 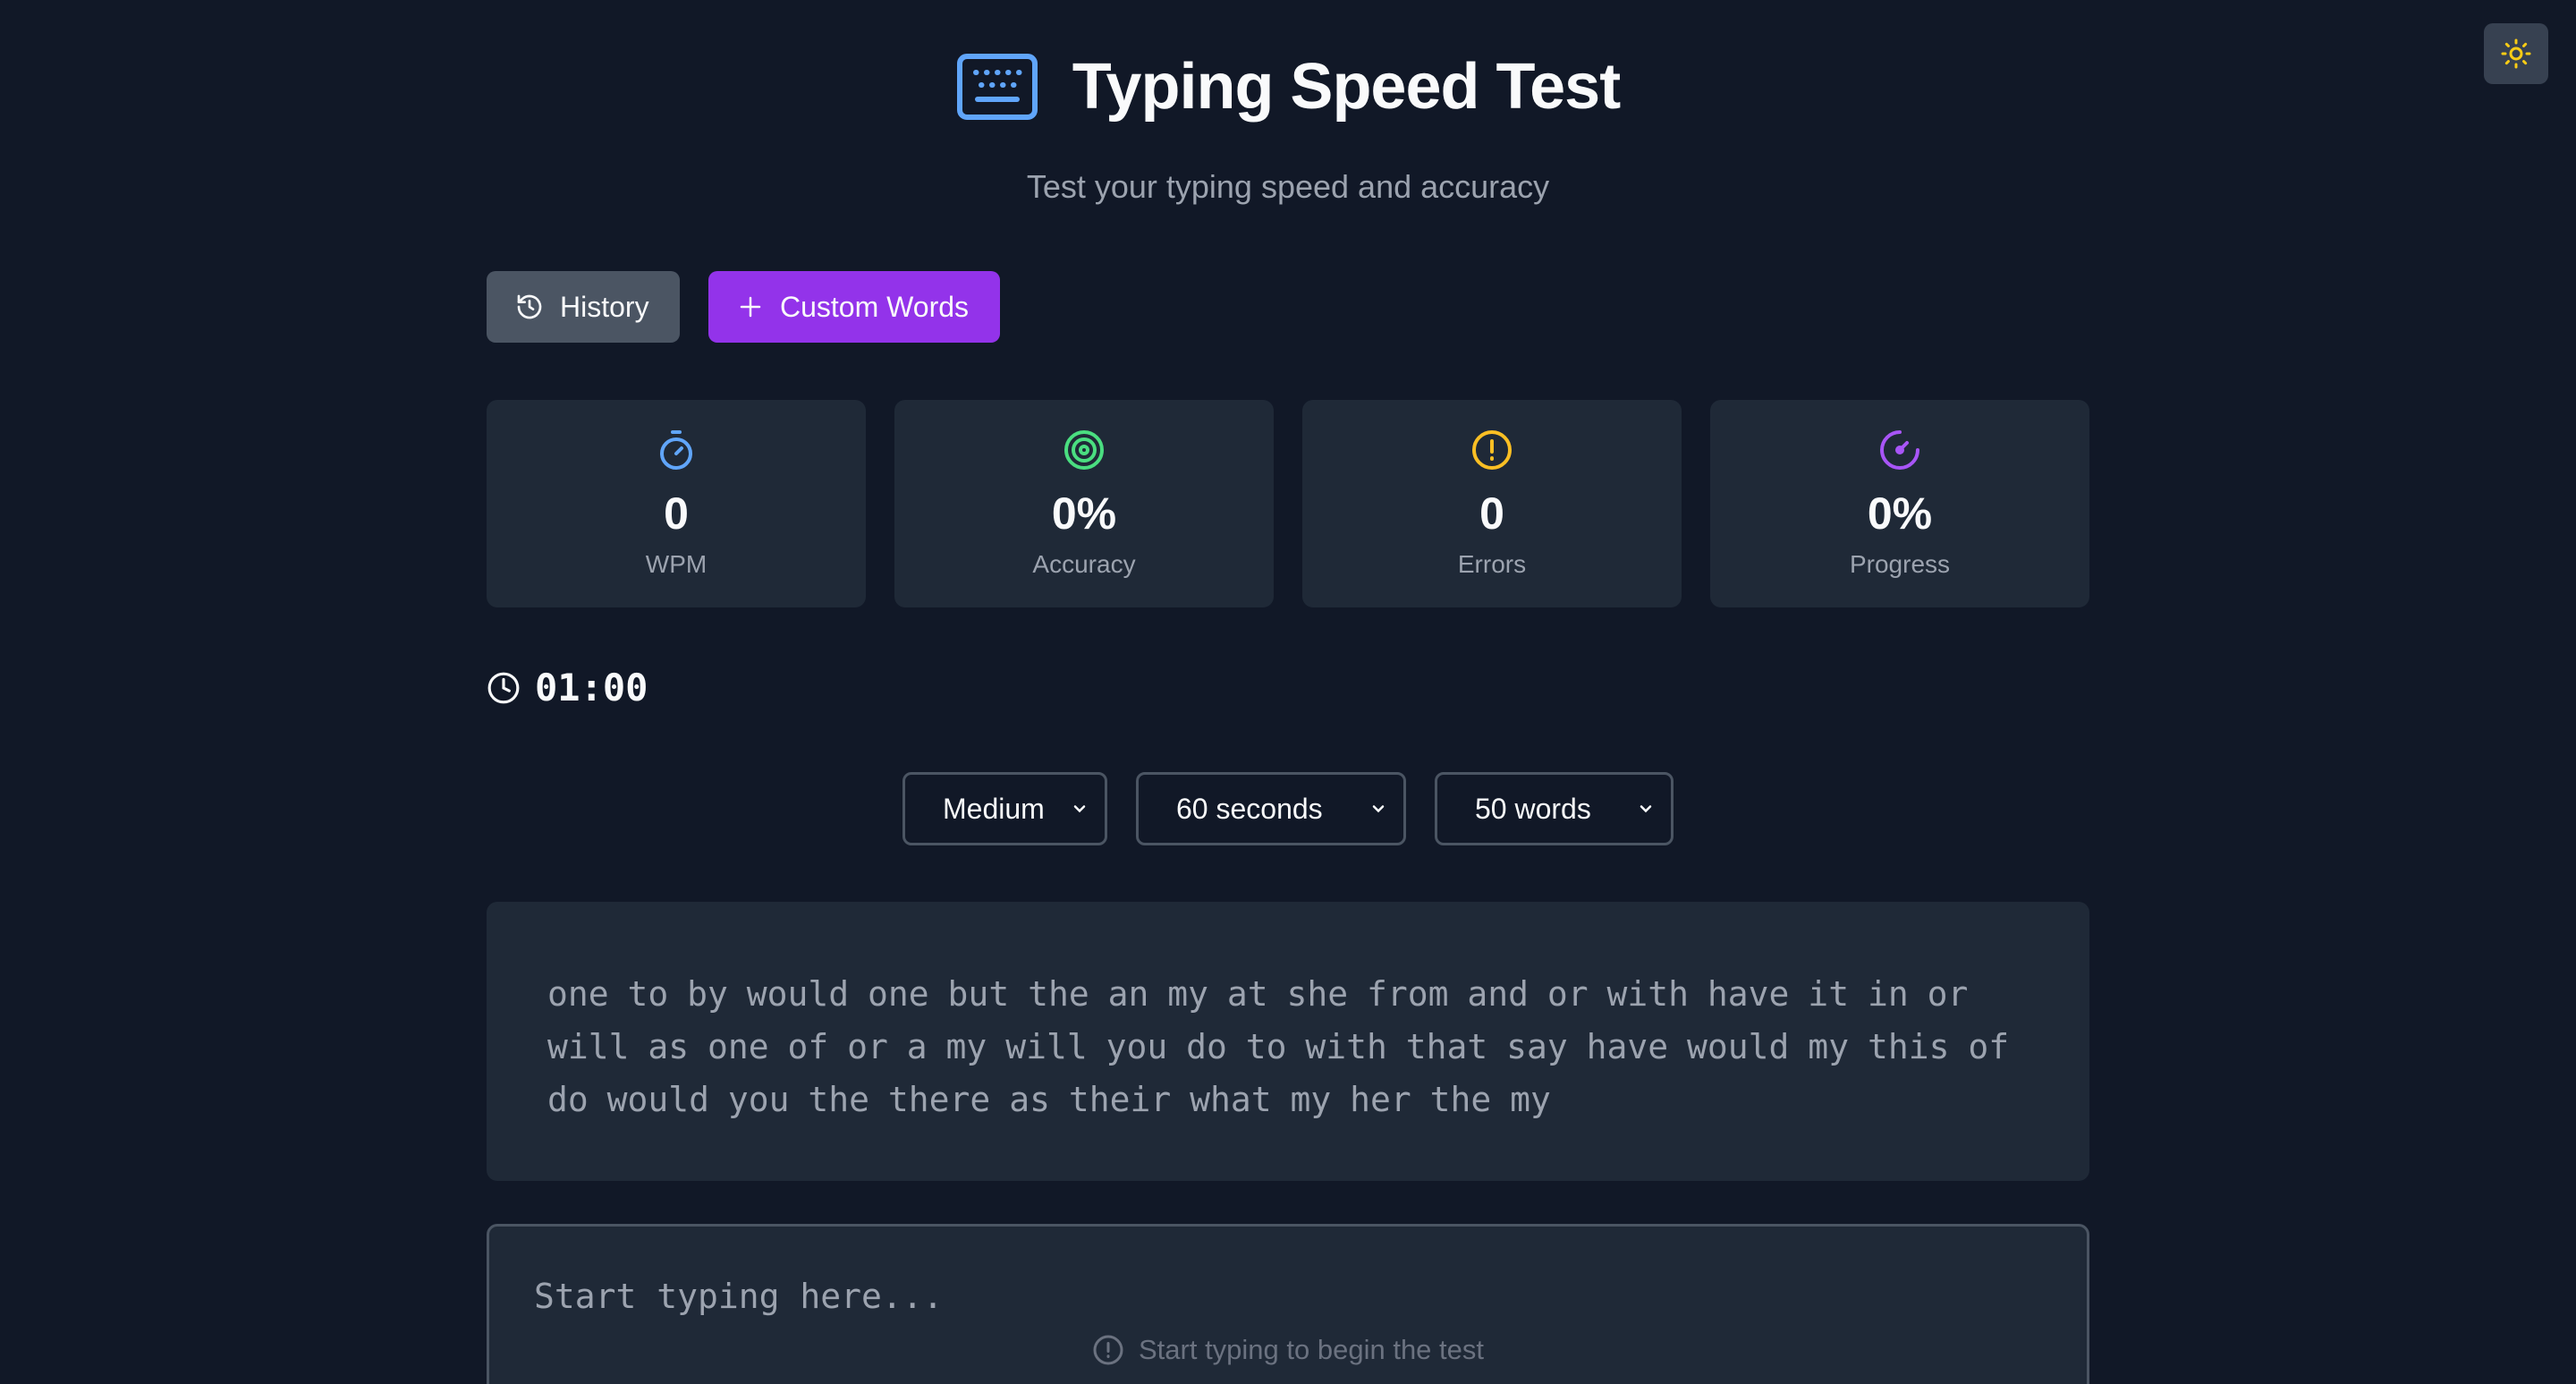 What do you see at coordinates (875, 307) in the screenshot?
I see `custom-words-button-label: Custom Words` at bounding box center [875, 307].